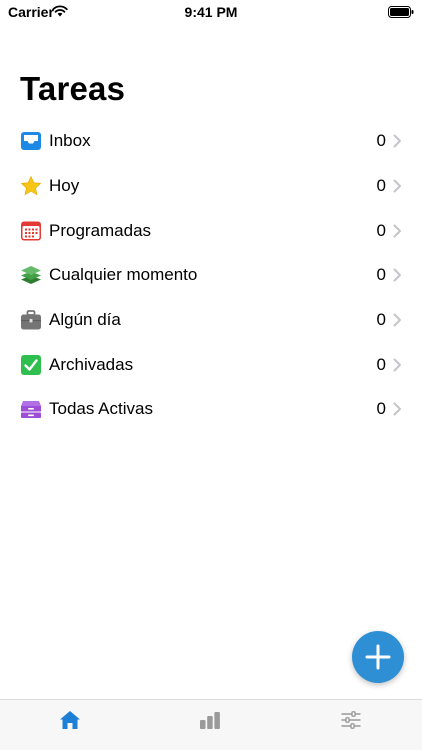  Describe the element at coordinates (211, 230) in the screenshot. I see `list-item-programadas: Programadas 0` at that location.